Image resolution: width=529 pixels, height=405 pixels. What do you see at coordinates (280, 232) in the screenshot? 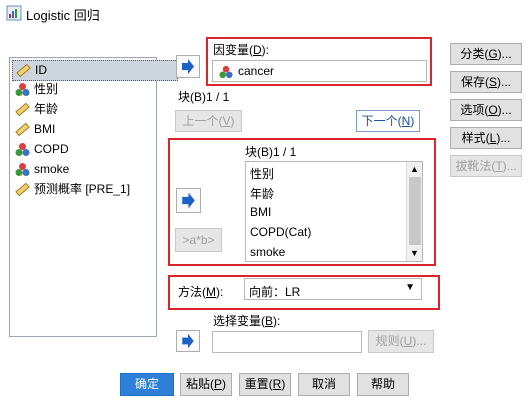
I see `covariate-item: COPD(Cat)` at bounding box center [280, 232].